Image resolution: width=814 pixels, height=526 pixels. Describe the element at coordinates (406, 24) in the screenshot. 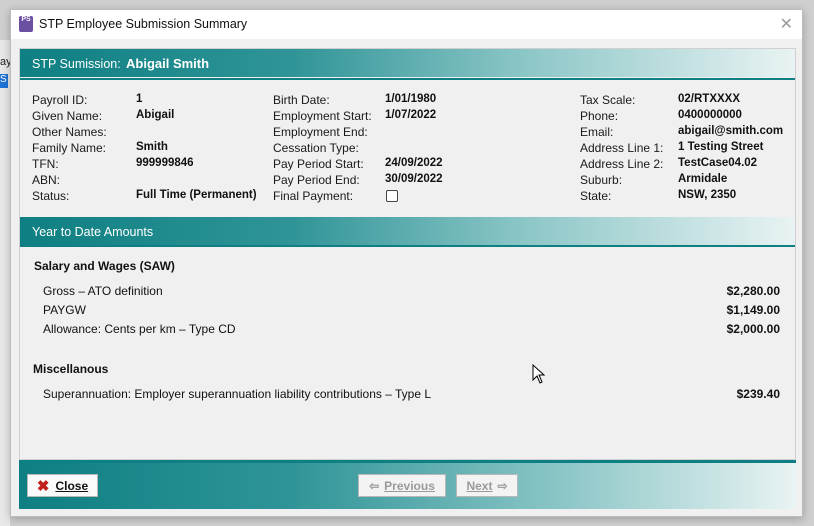

I see `title-bar: PS STP Employee Submission Summary ✕` at that location.